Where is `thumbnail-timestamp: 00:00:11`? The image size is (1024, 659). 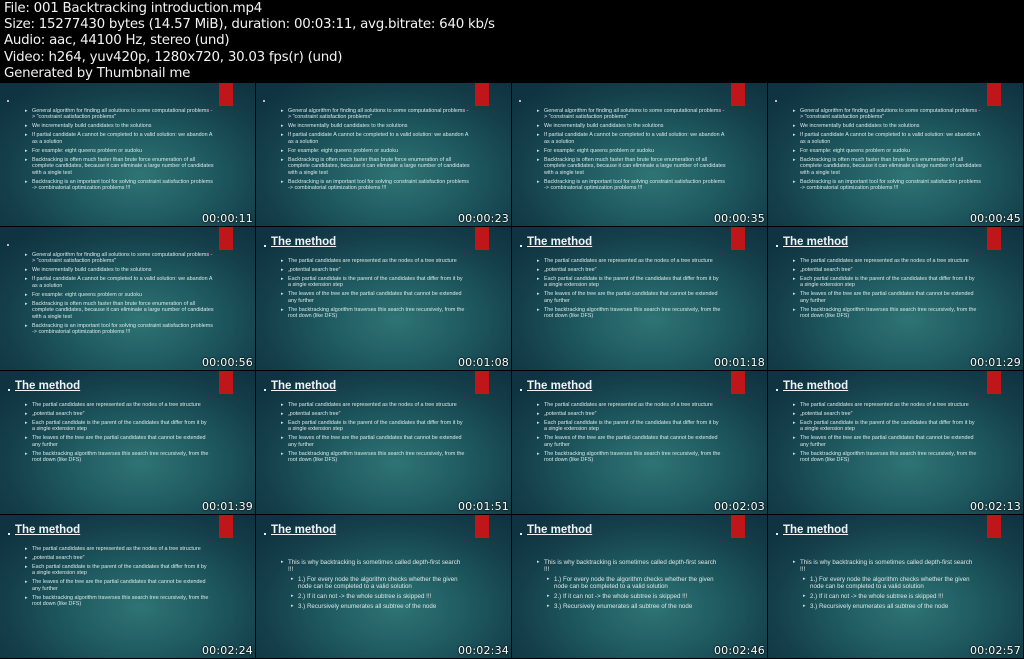
thumbnail-timestamp: 00:00:11 is located at coordinates (227, 218).